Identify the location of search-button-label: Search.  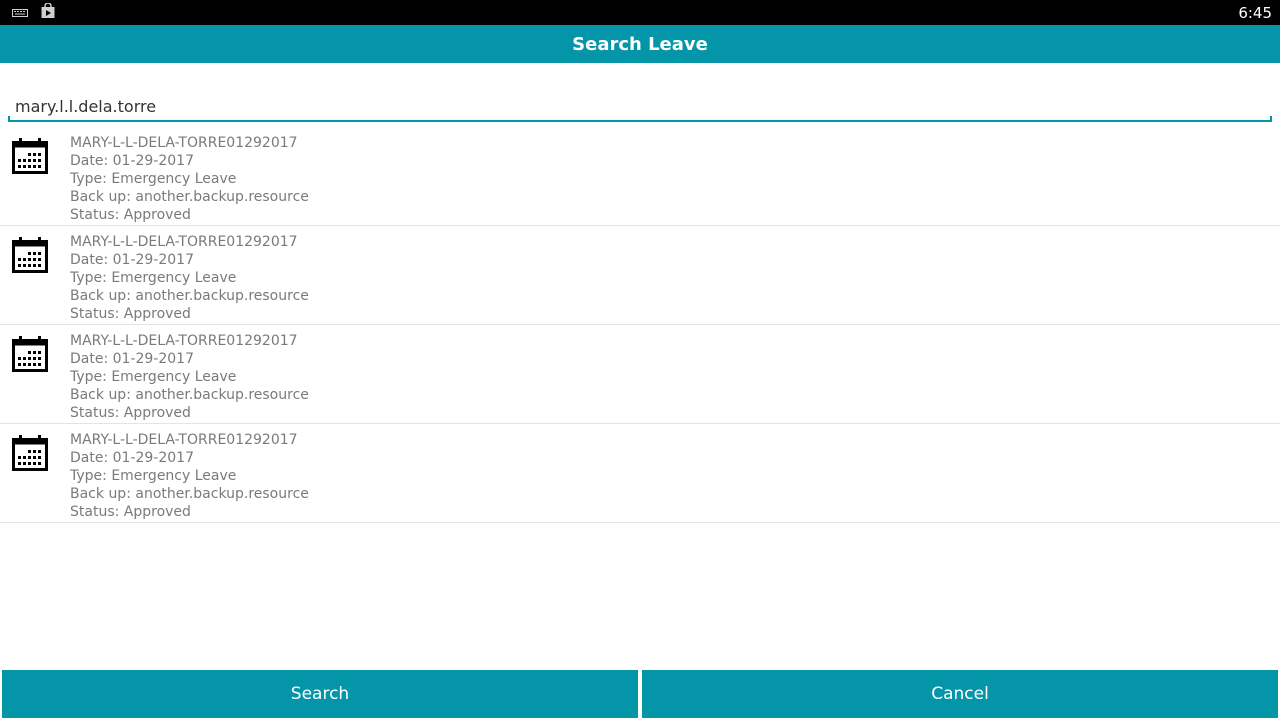
(320, 694).